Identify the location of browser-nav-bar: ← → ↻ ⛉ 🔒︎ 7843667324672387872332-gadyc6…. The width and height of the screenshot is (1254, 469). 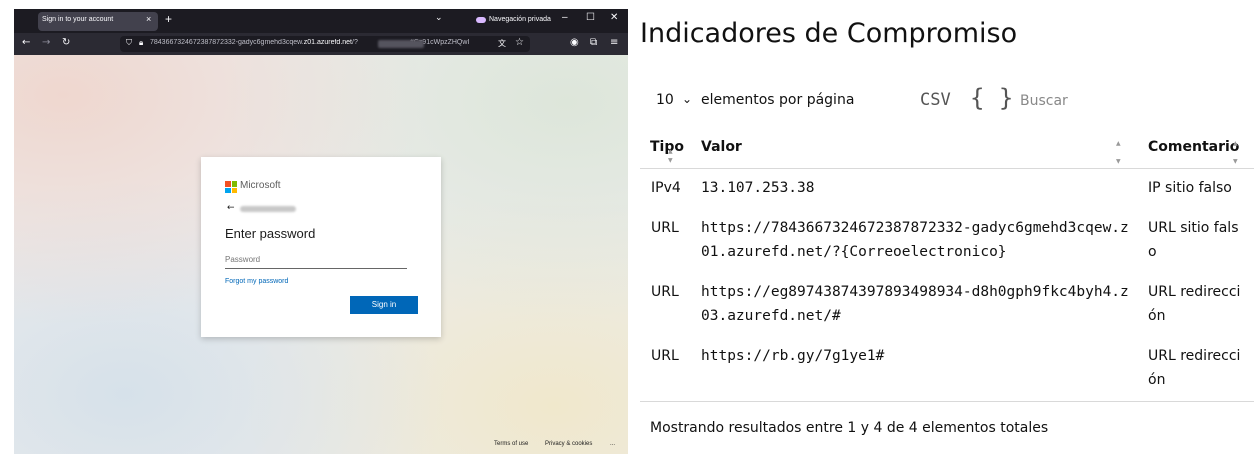
(321, 44).